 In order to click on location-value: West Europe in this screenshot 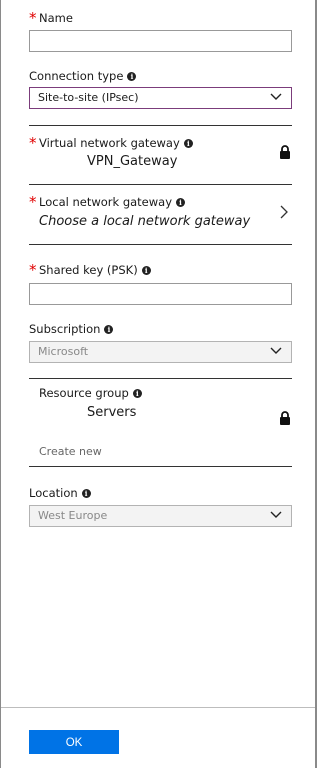, I will do `click(73, 515)`.